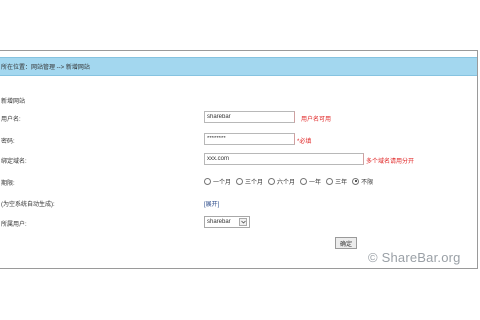  What do you see at coordinates (222, 182) in the screenshot?
I see `period-option-label: 一个月` at bounding box center [222, 182].